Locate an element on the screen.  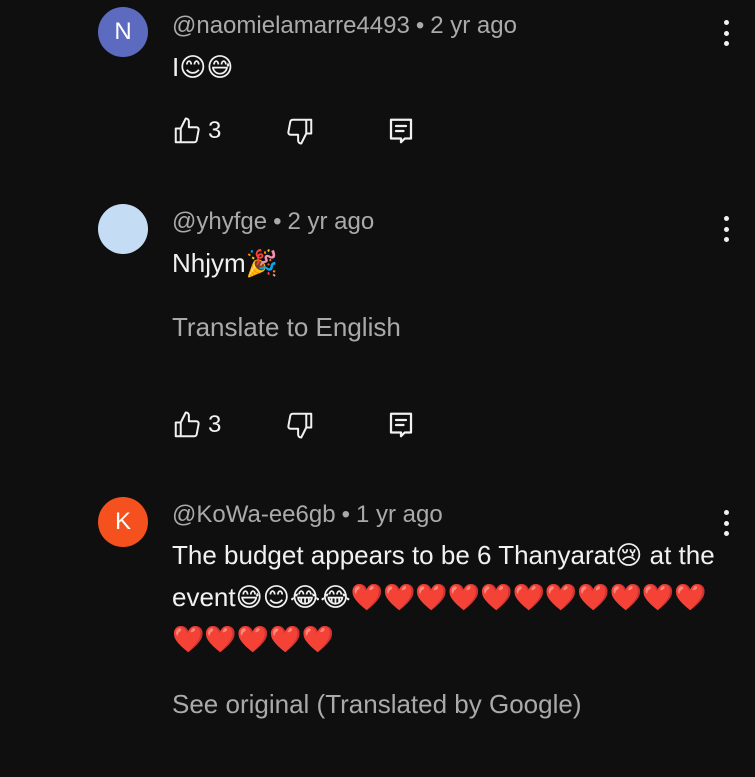
comment-meta: @yhyfge • 2 yr ago is located at coordinates (273, 222).